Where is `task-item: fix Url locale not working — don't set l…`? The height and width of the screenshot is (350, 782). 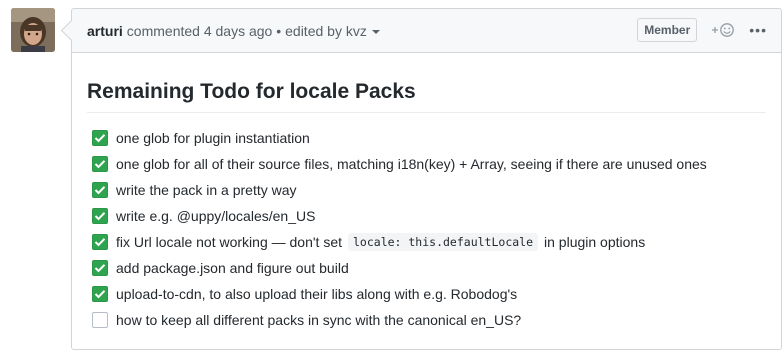
task-item: fix Url locale not working — don't set l… is located at coordinates (429, 242).